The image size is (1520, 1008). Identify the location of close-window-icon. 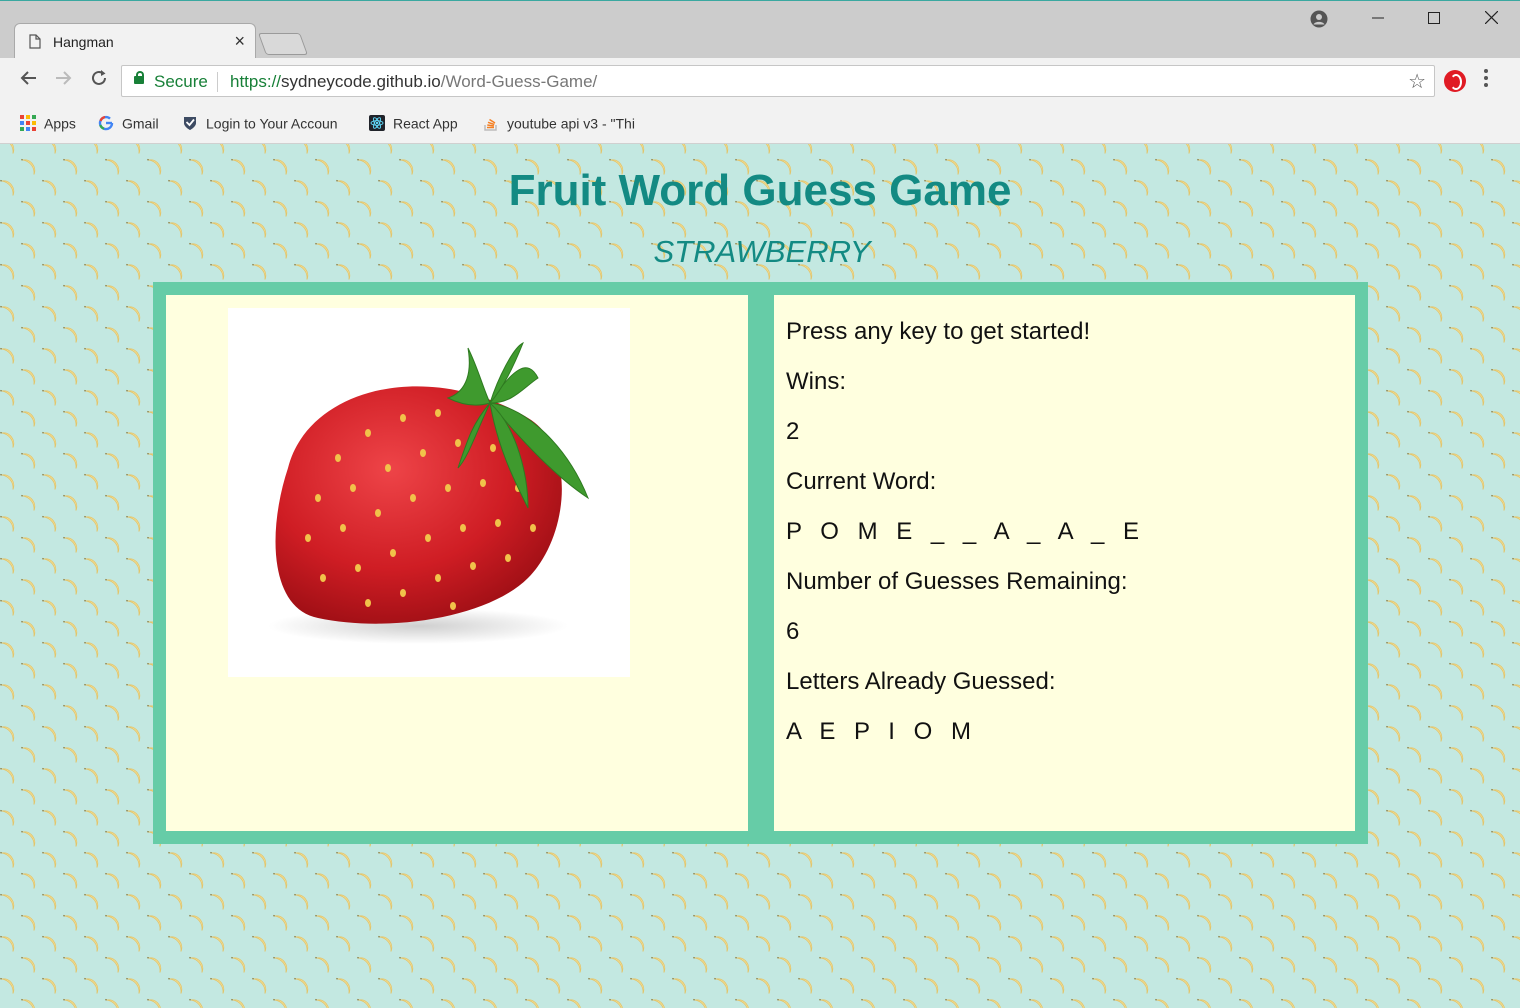
(1491, 20).